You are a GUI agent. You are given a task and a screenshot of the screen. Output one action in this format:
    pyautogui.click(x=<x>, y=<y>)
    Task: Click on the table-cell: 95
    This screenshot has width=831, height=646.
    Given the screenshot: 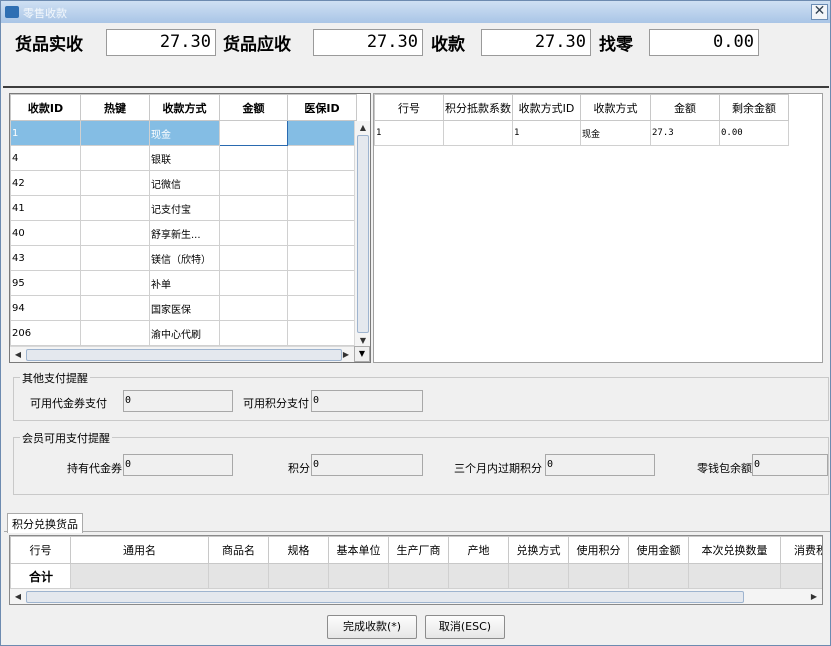 What is the action you would take?
    pyautogui.click(x=45, y=283)
    